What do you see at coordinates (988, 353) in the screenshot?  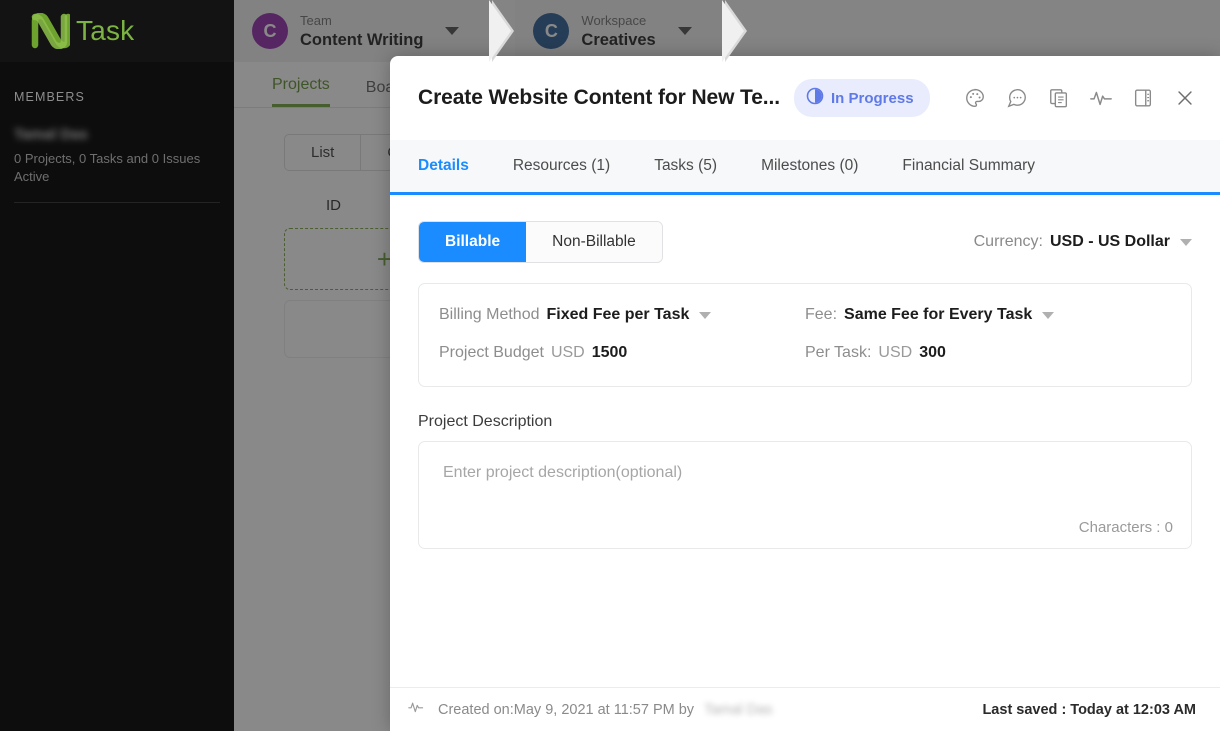 I see `per-task-field: Per Task: USD 300` at bounding box center [988, 353].